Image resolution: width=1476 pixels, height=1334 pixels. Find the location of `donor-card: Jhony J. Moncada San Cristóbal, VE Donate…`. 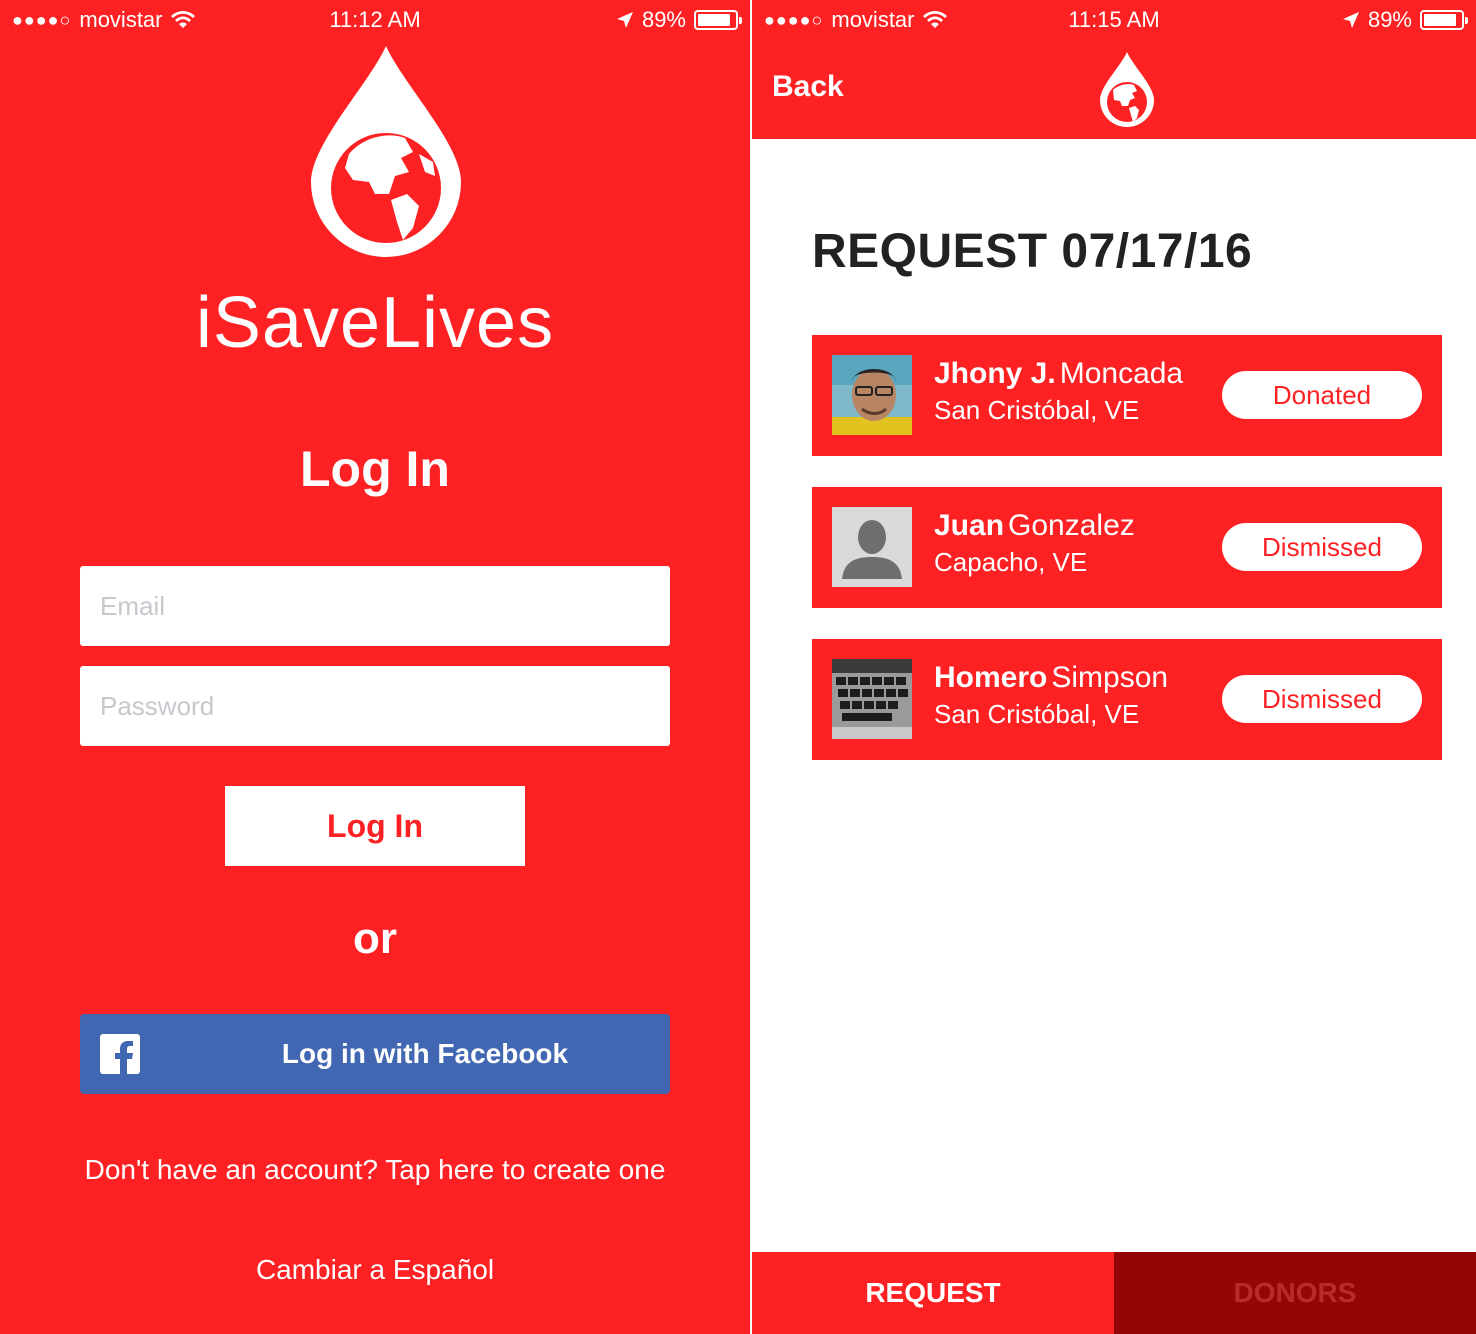

donor-card: Jhony J. Moncada San Cristóbal, VE Donate… is located at coordinates (1127, 395).